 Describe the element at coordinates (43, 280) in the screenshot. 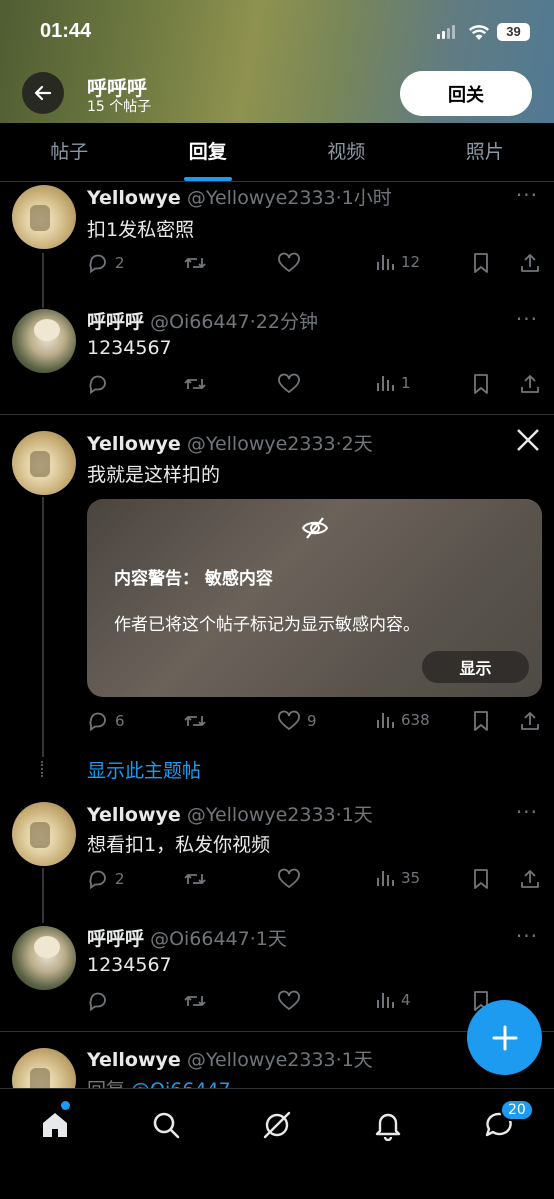

I see `thread-line` at that location.